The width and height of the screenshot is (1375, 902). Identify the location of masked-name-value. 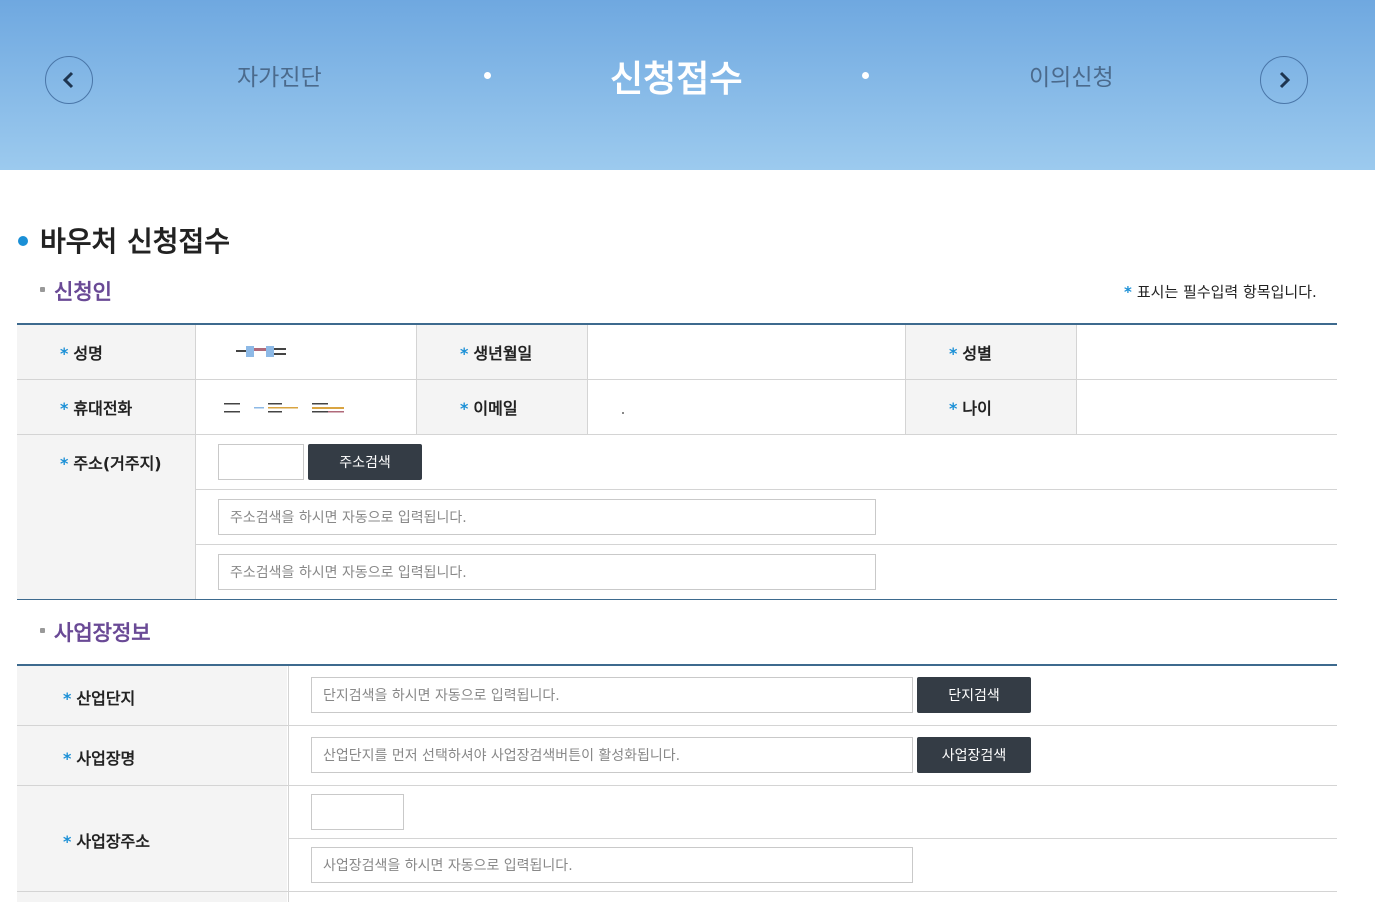
(262, 354).